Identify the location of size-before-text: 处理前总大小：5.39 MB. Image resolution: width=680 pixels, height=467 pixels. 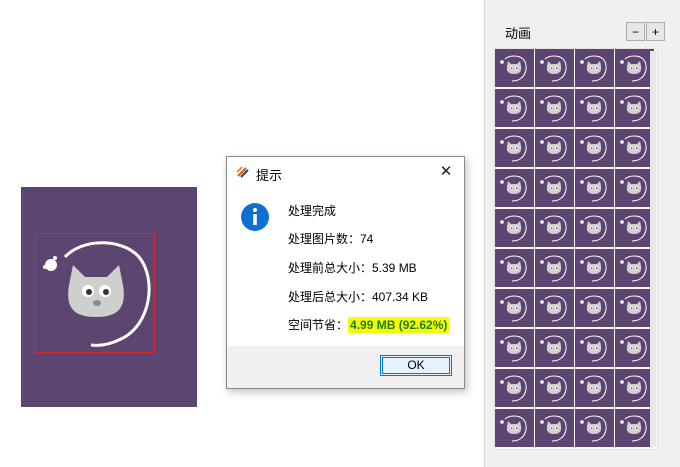
(352, 268).